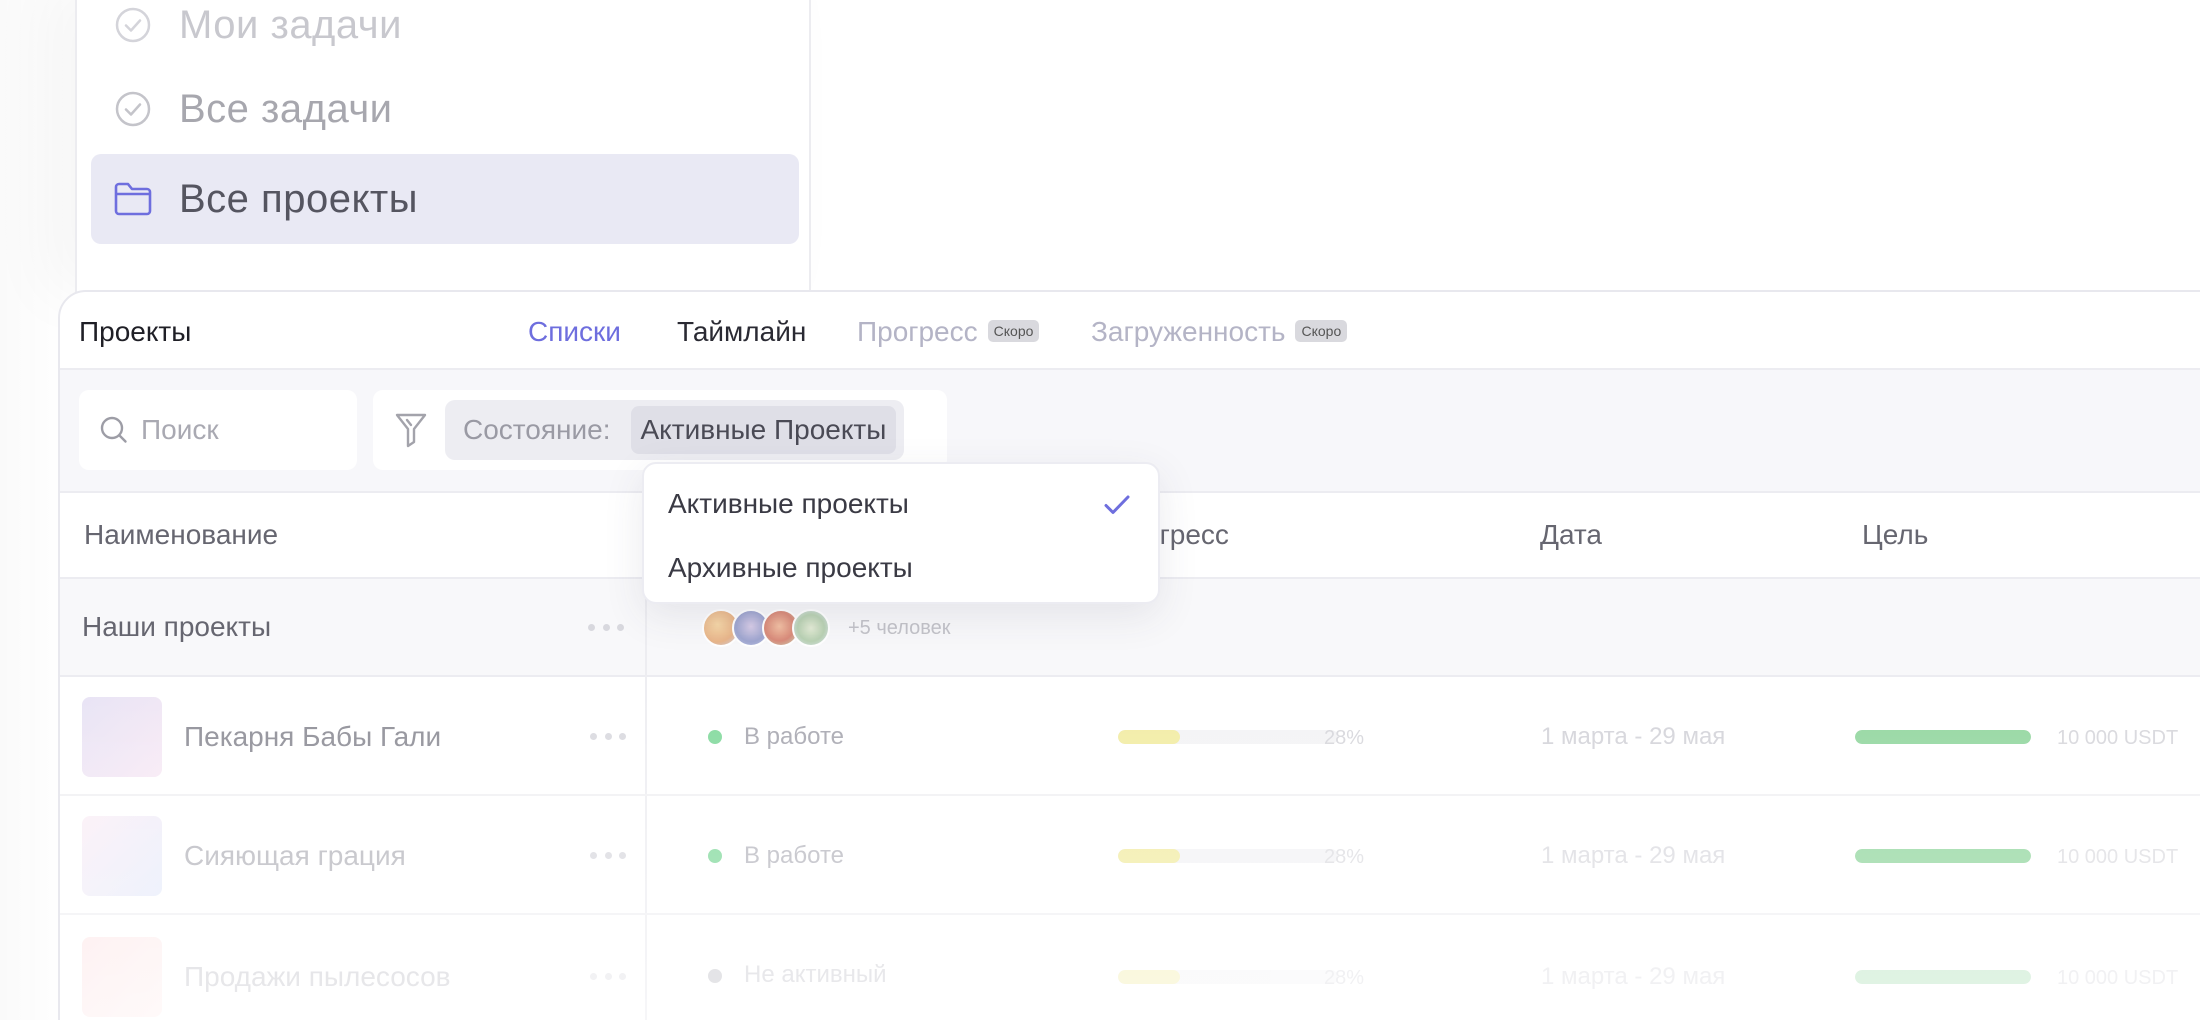 The height and width of the screenshot is (1020, 2200). What do you see at coordinates (114, 430) in the screenshot?
I see `search-icon` at bounding box center [114, 430].